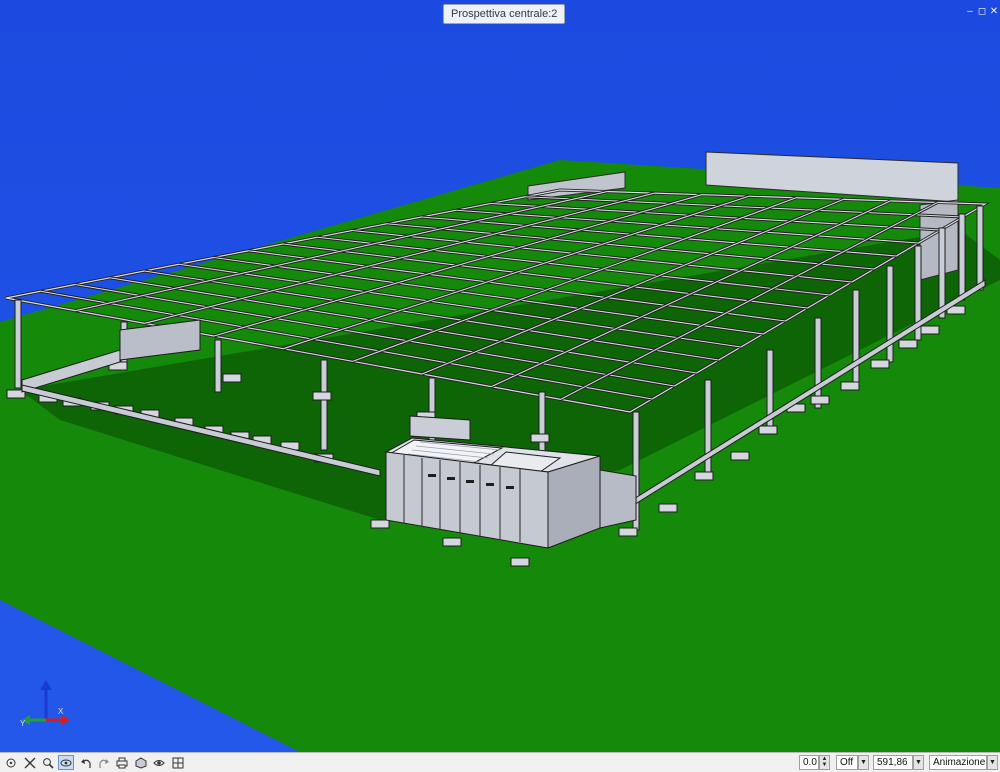  What do you see at coordinates (824, 762) in the screenshot?
I see `angle-stepper: ▲ ▼` at bounding box center [824, 762].